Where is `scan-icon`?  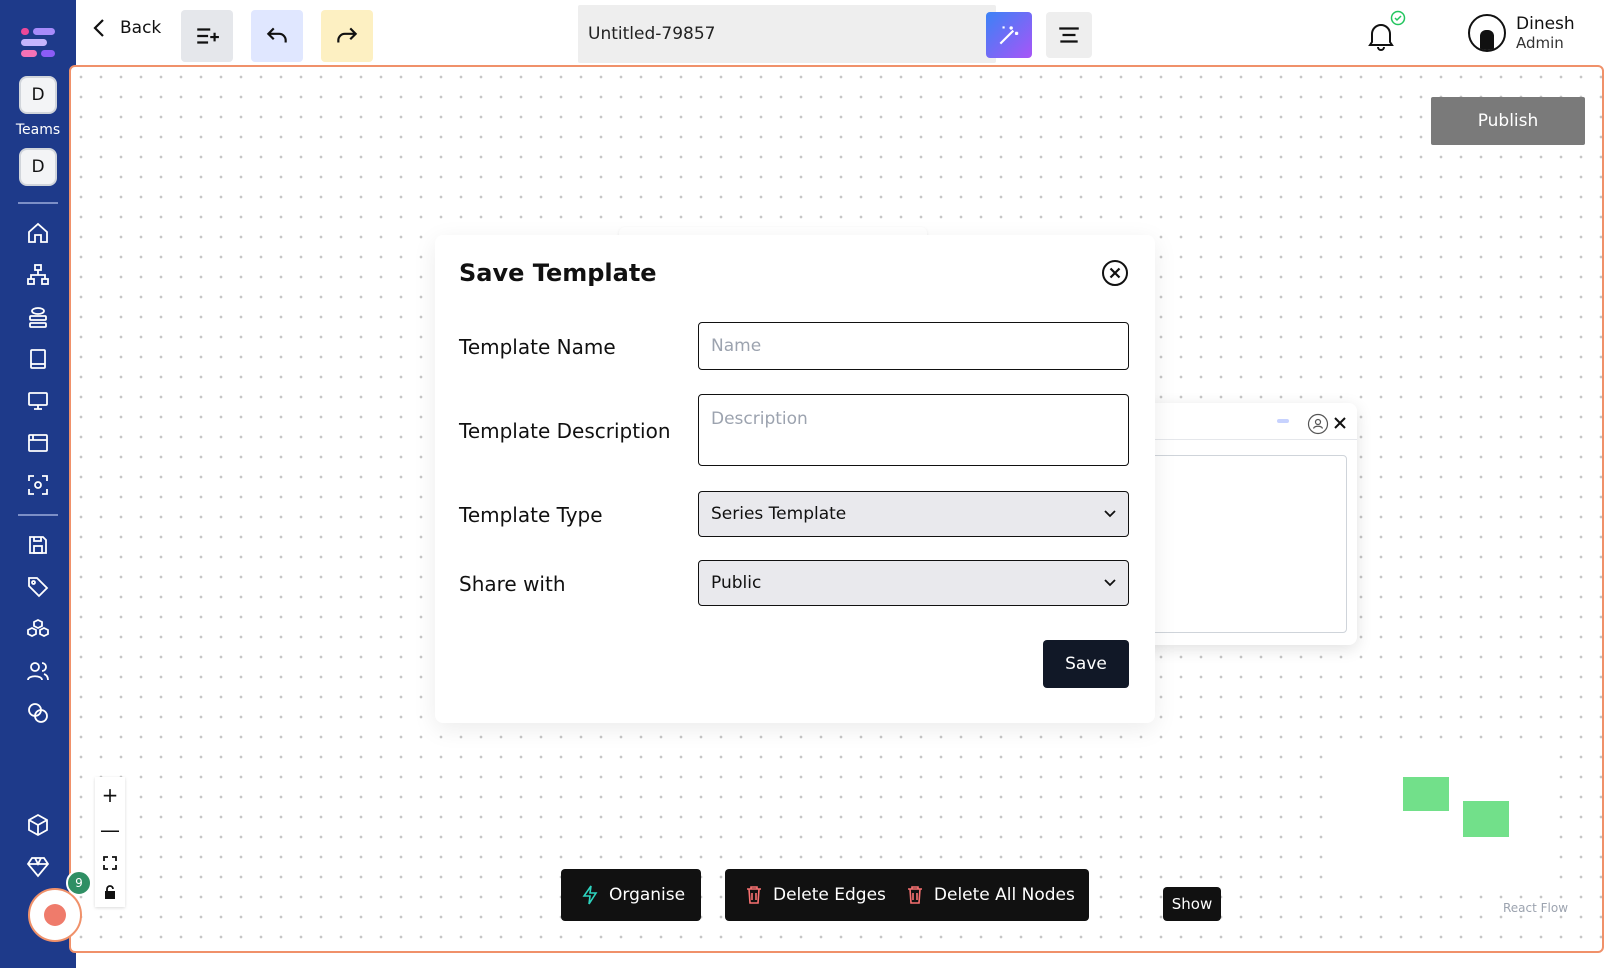
scan-icon is located at coordinates (38, 485).